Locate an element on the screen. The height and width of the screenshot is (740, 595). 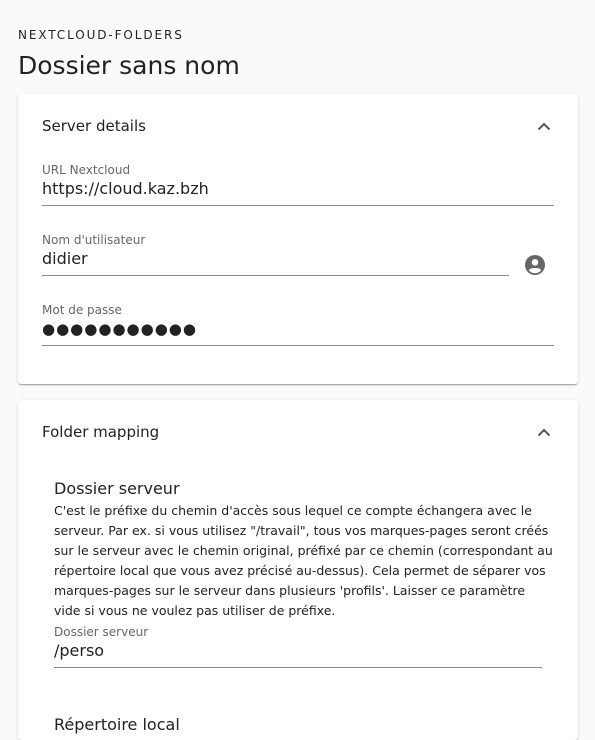
password-label: Mot de passe is located at coordinates (82, 310).